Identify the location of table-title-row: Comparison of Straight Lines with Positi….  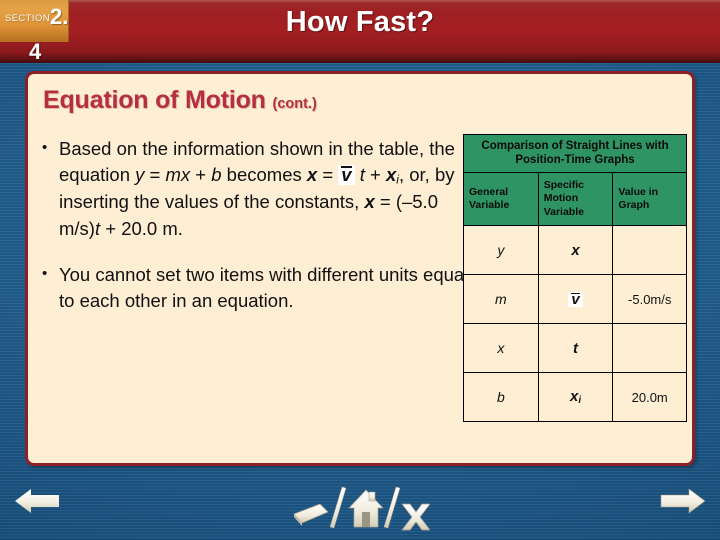
(575, 153).